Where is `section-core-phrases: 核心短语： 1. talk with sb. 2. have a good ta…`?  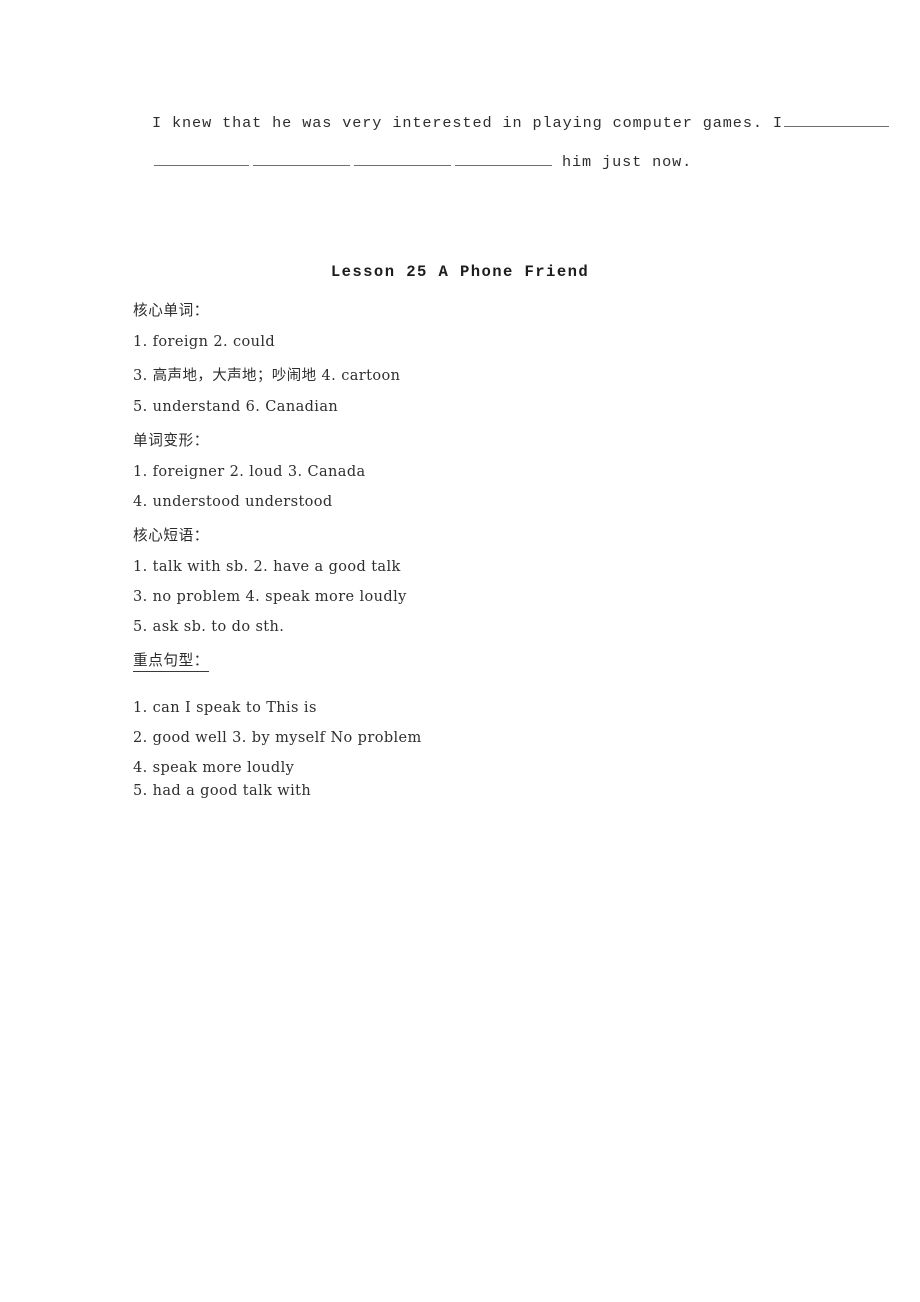 section-core-phrases: 核心短语： 1. talk with sb. 2. have a good ta… is located at coordinates (483, 579).